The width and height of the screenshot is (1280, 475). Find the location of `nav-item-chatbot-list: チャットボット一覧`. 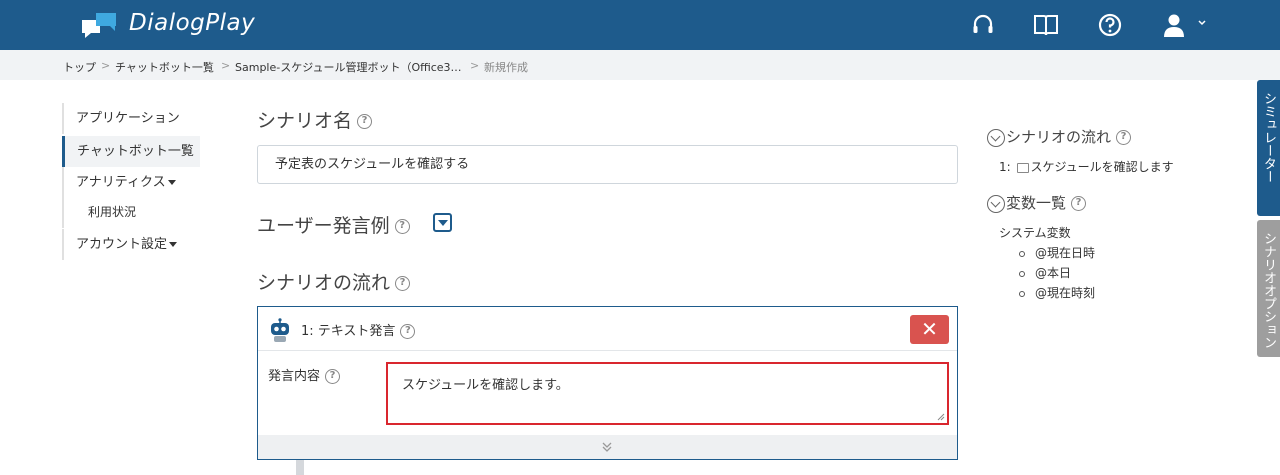

nav-item-chatbot-list: チャットボット一覧 is located at coordinates (131, 151).